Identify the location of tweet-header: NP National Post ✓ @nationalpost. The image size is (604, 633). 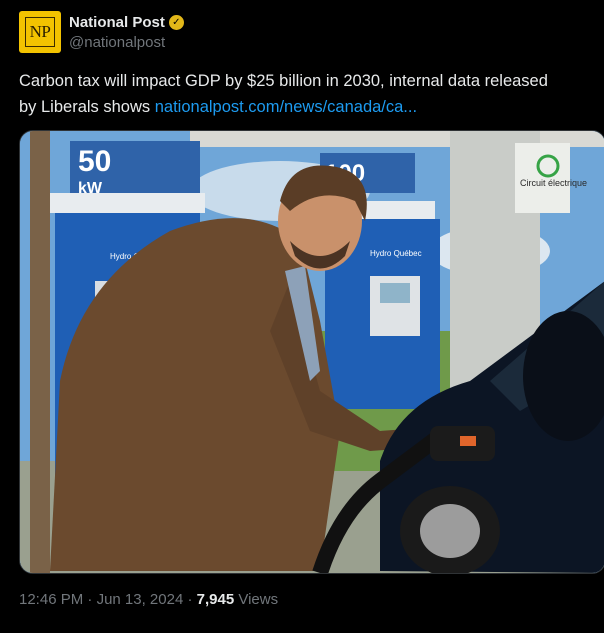
(304, 33).